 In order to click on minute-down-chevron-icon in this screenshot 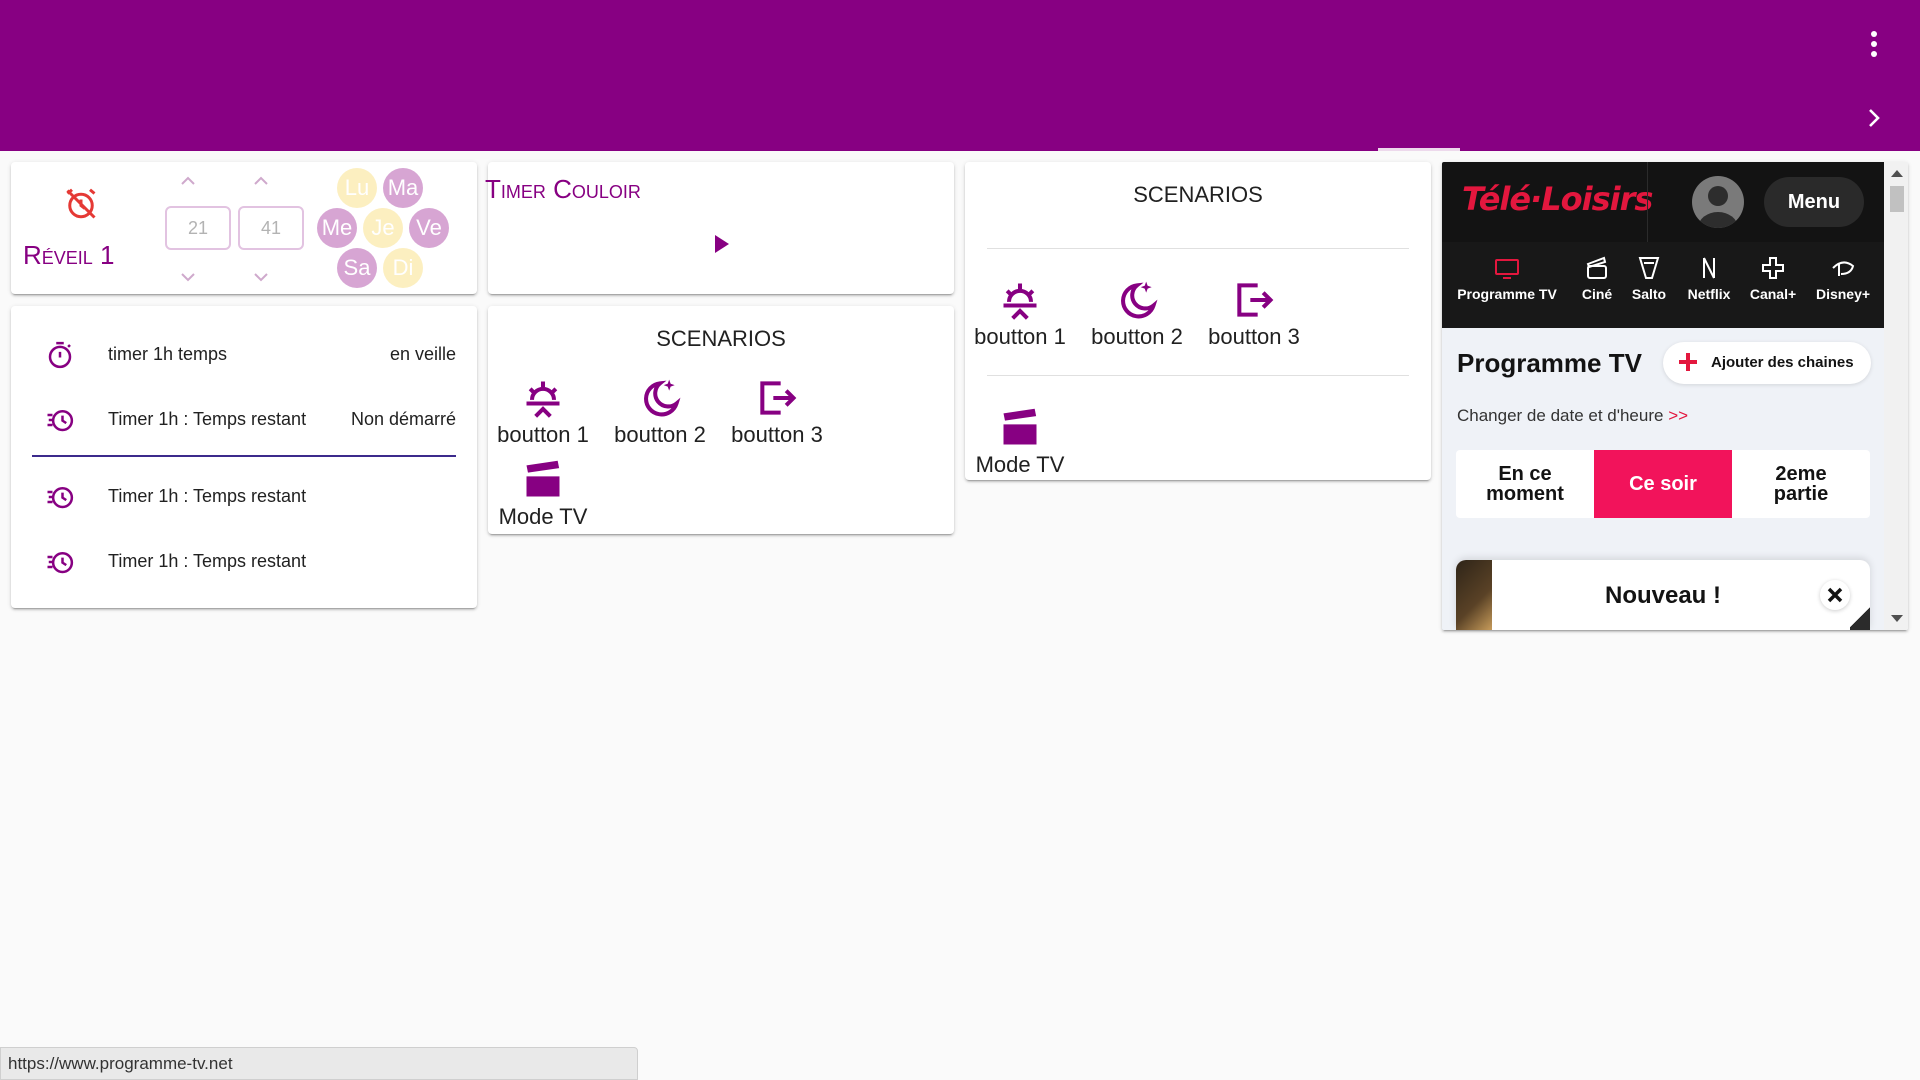, I will do `click(261, 277)`.